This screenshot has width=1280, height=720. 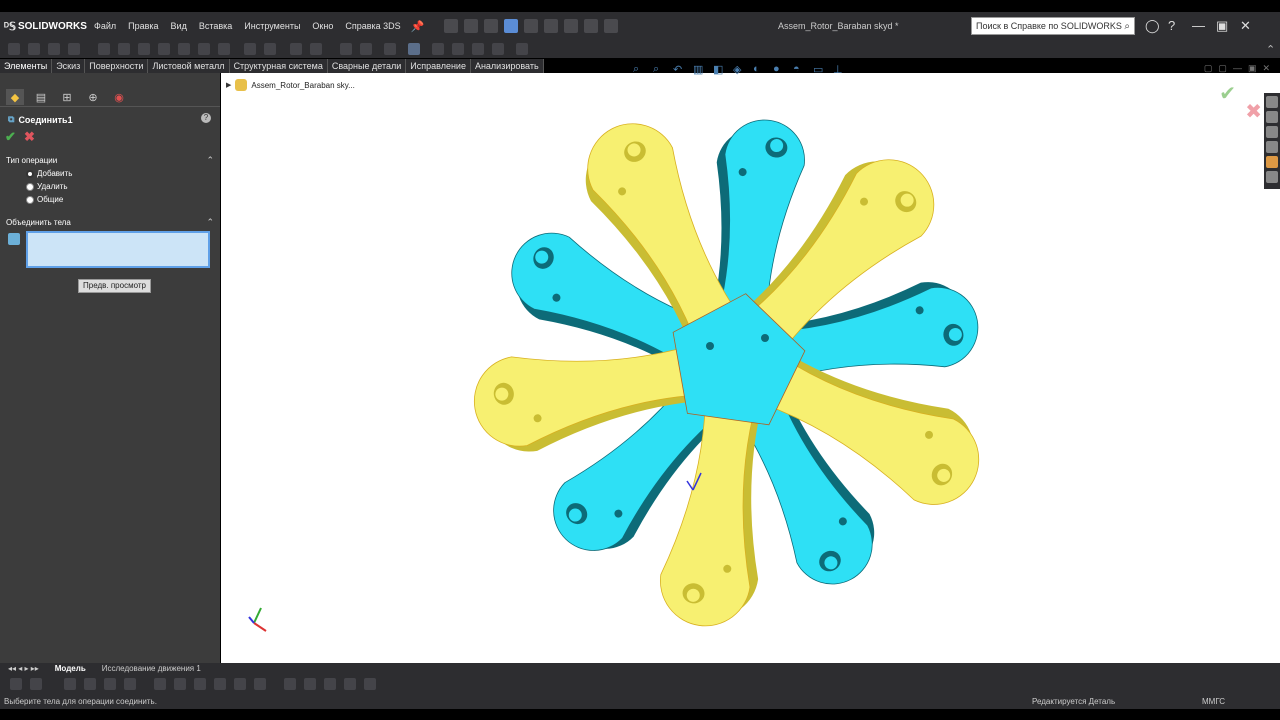 I want to click on loft-icon, so click(x=74, y=49).